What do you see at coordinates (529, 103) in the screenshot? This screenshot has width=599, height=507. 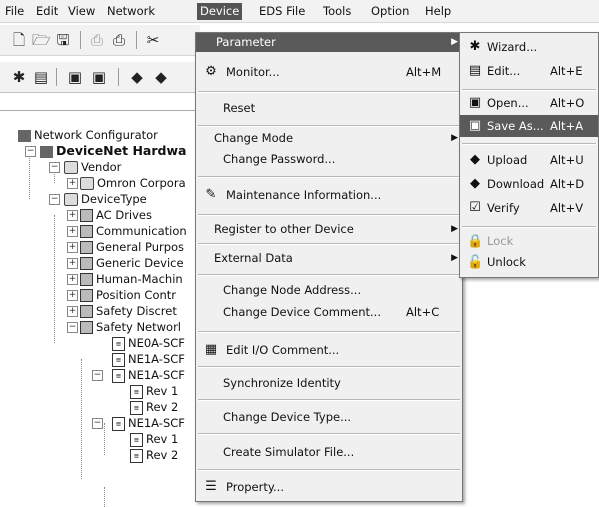 I see `menu-item-open: ▣ Open... Alt+O` at bounding box center [529, 103].